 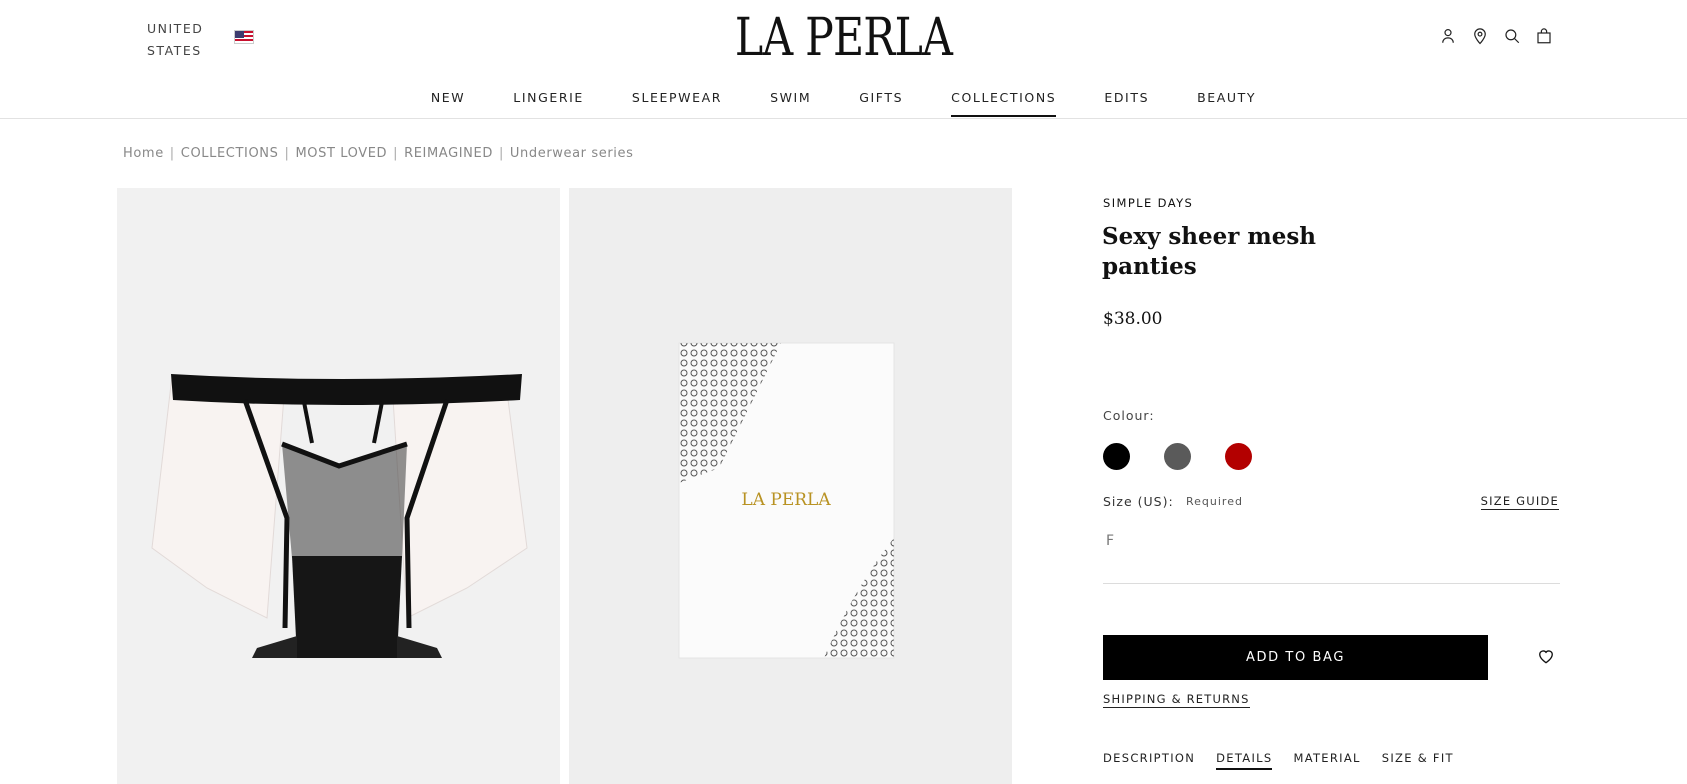 I want to click on colour-swatch-grey, so click(x=1177, y=456).